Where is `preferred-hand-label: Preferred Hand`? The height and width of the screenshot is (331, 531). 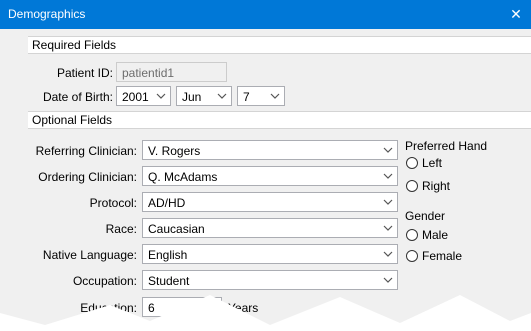
preferred-hand-label: Preferred Hand is located at coordinates (446, 146).